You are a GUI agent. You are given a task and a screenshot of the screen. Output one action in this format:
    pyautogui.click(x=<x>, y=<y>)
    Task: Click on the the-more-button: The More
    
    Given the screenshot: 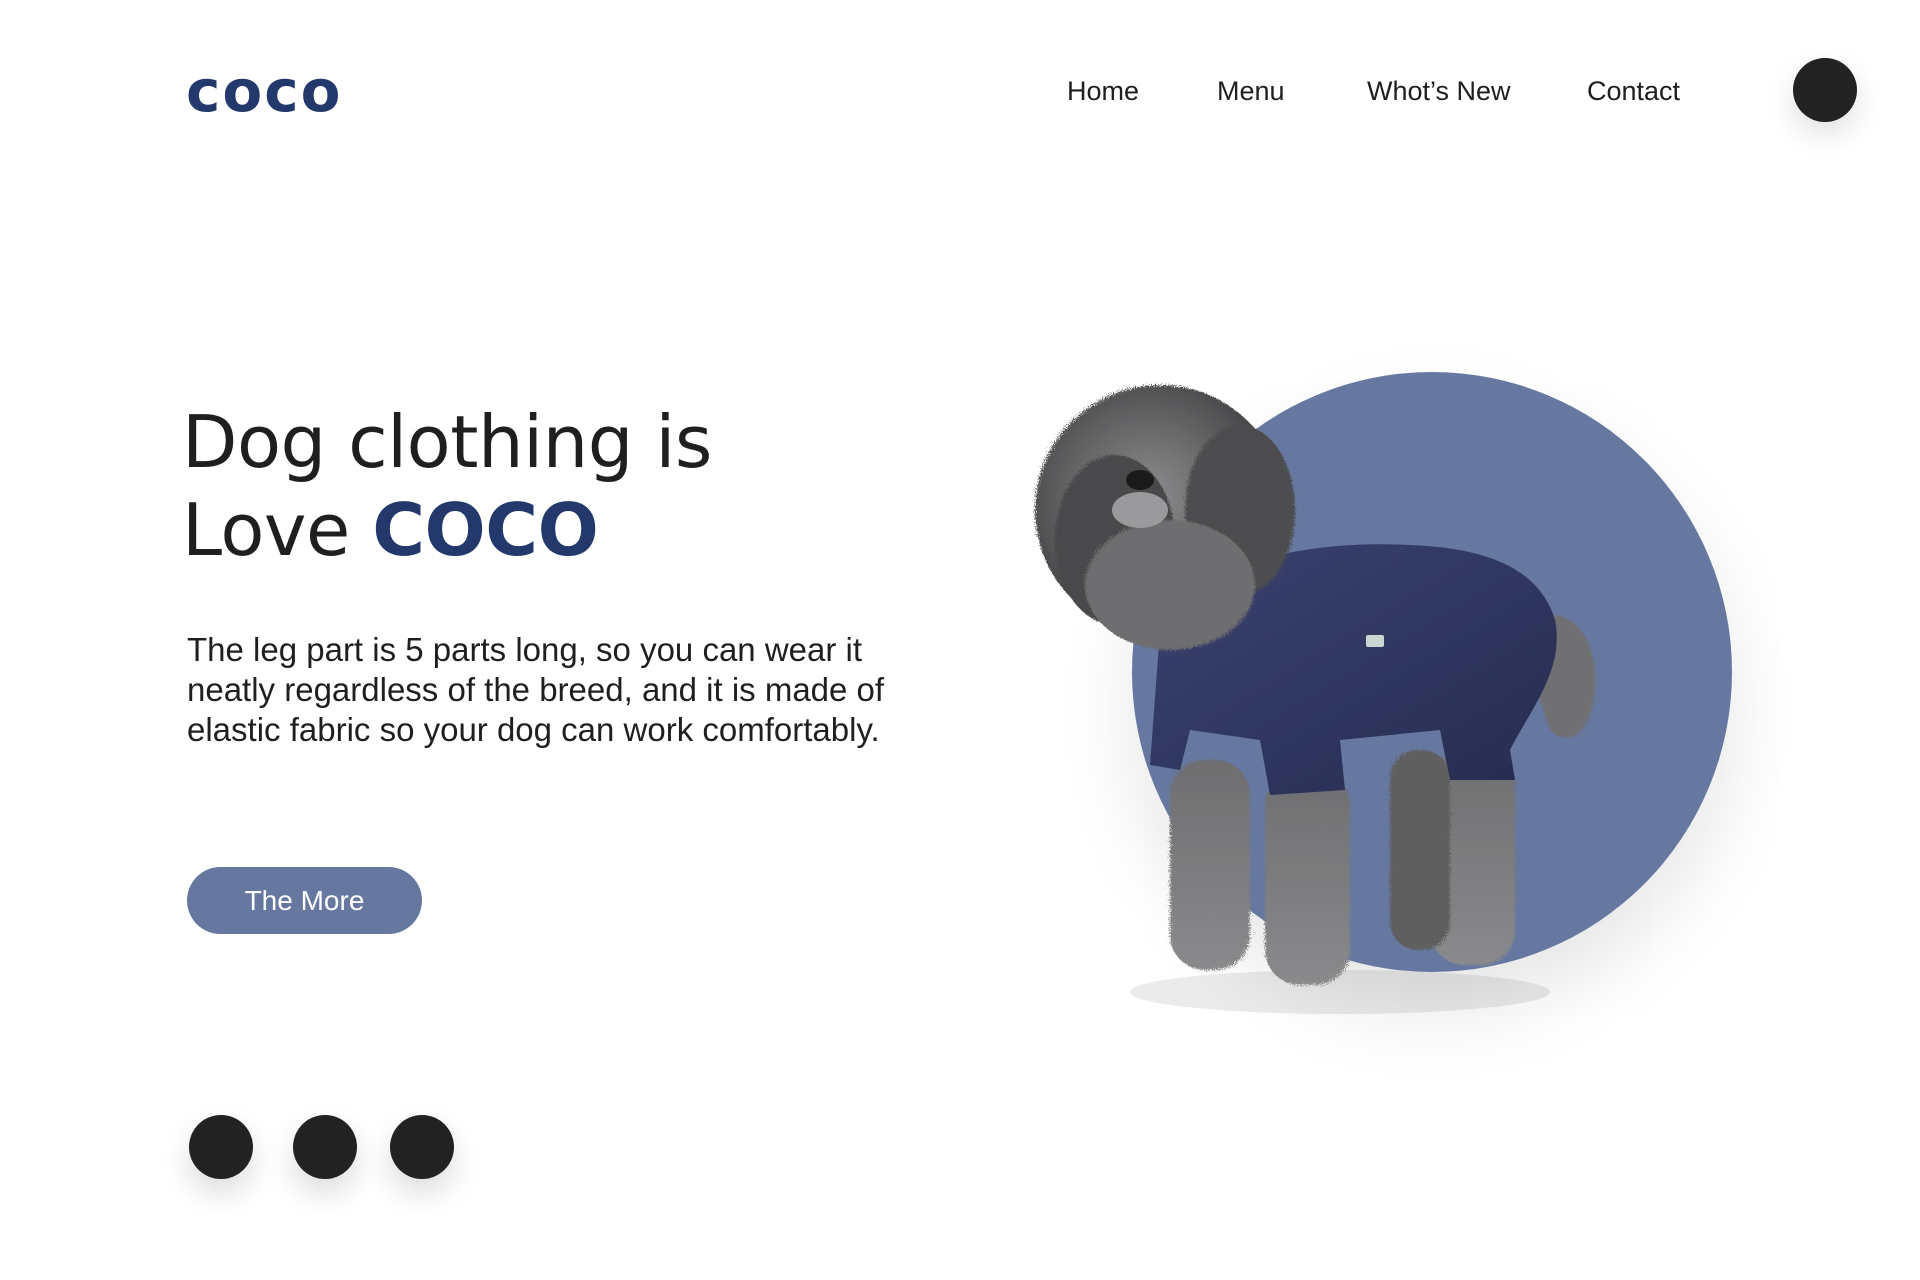 What is the action you would take?
    pyautogui.click(x=304, y=900)
    